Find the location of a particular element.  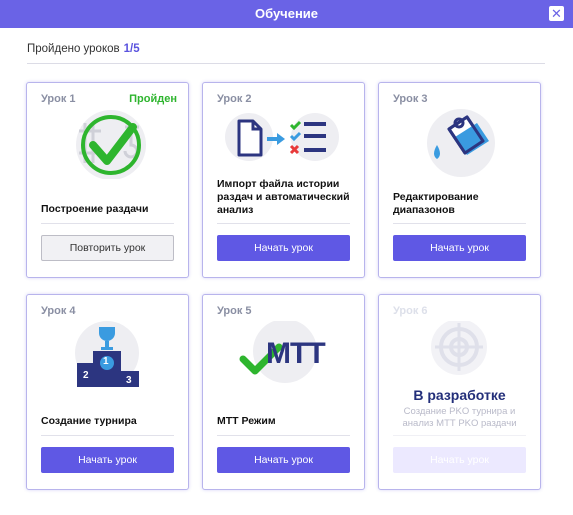

window-title: Обучение is located at coordinates (286, 13).